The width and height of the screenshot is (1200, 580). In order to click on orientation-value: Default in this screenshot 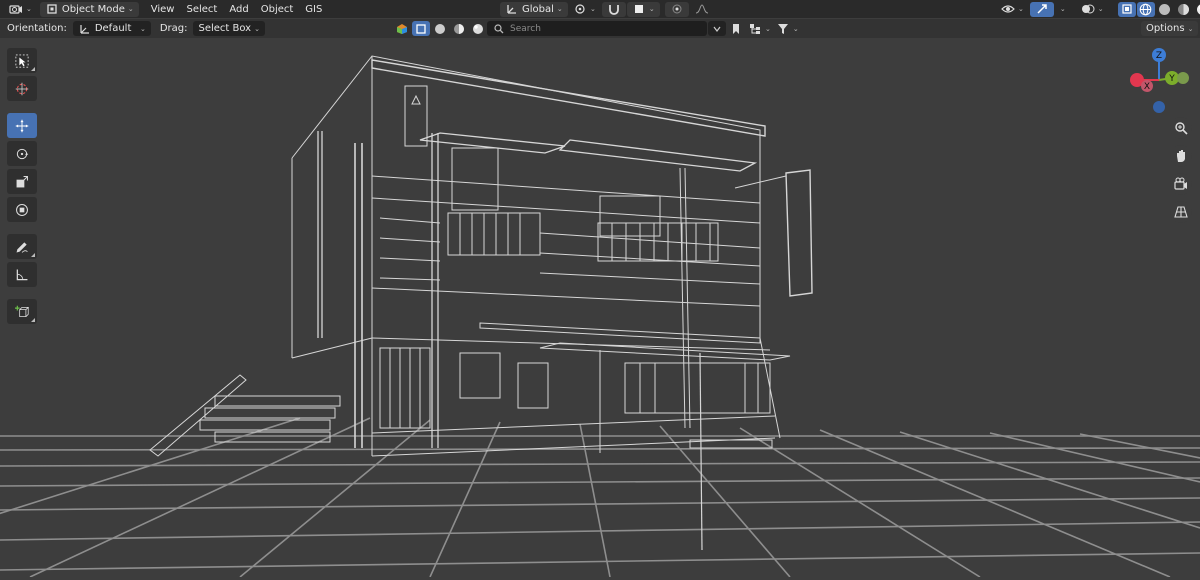, I will do `click(113, 28)`.